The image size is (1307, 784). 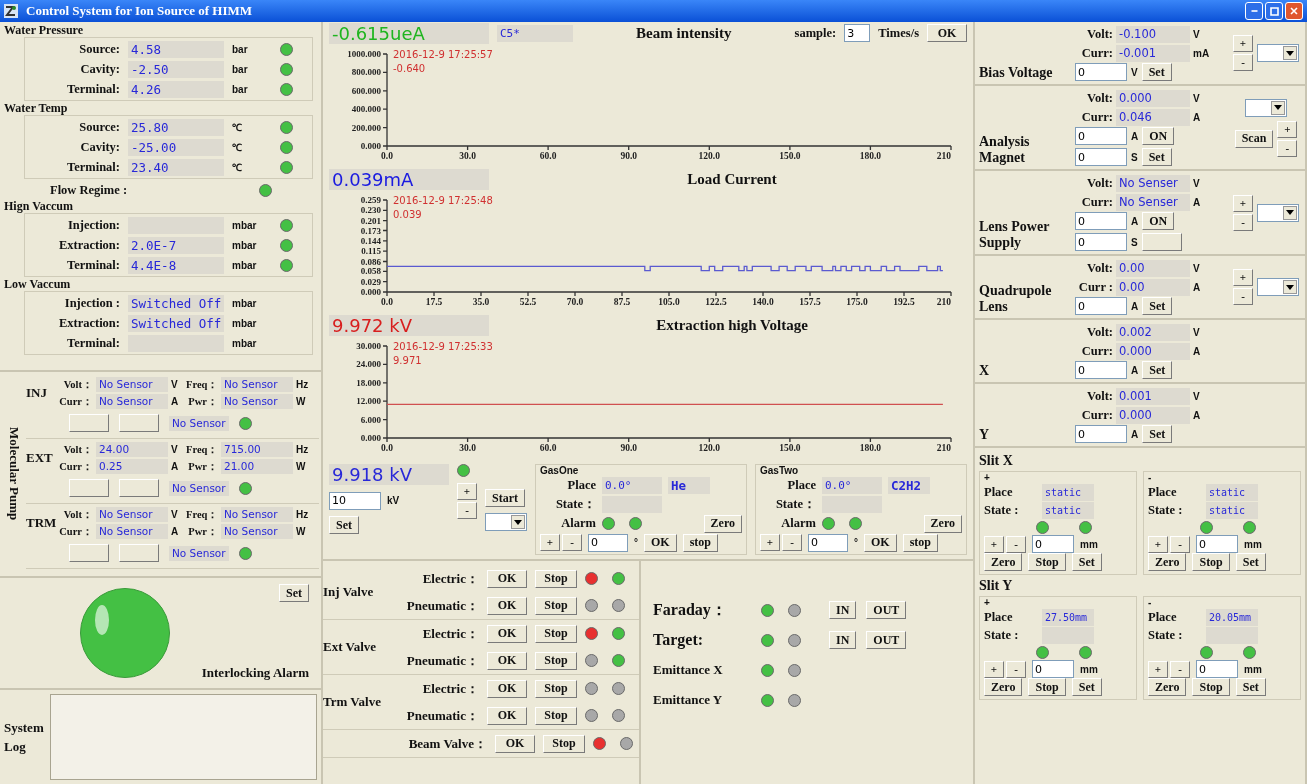 What do you see at coordinates (1294, 11) in the screenshot?
I see `close-button` at bounding box center [1294, 11].